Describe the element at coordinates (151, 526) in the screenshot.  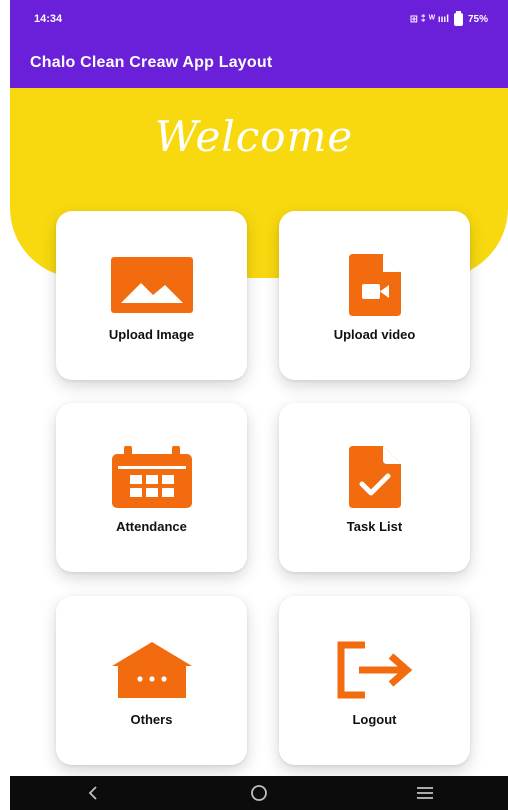
I see `attendance-label: Attendance` at that location.